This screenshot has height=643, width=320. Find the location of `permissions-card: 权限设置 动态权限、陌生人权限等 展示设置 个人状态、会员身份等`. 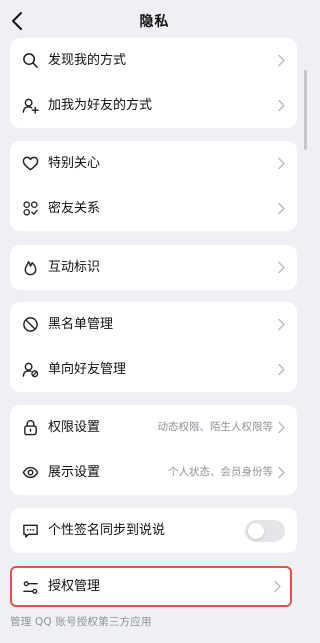

permissions-card: 权限设置 动态权限、陌生人权限等 展示设置 个人状态、会员身份等 is located at coordinates (153, 450).